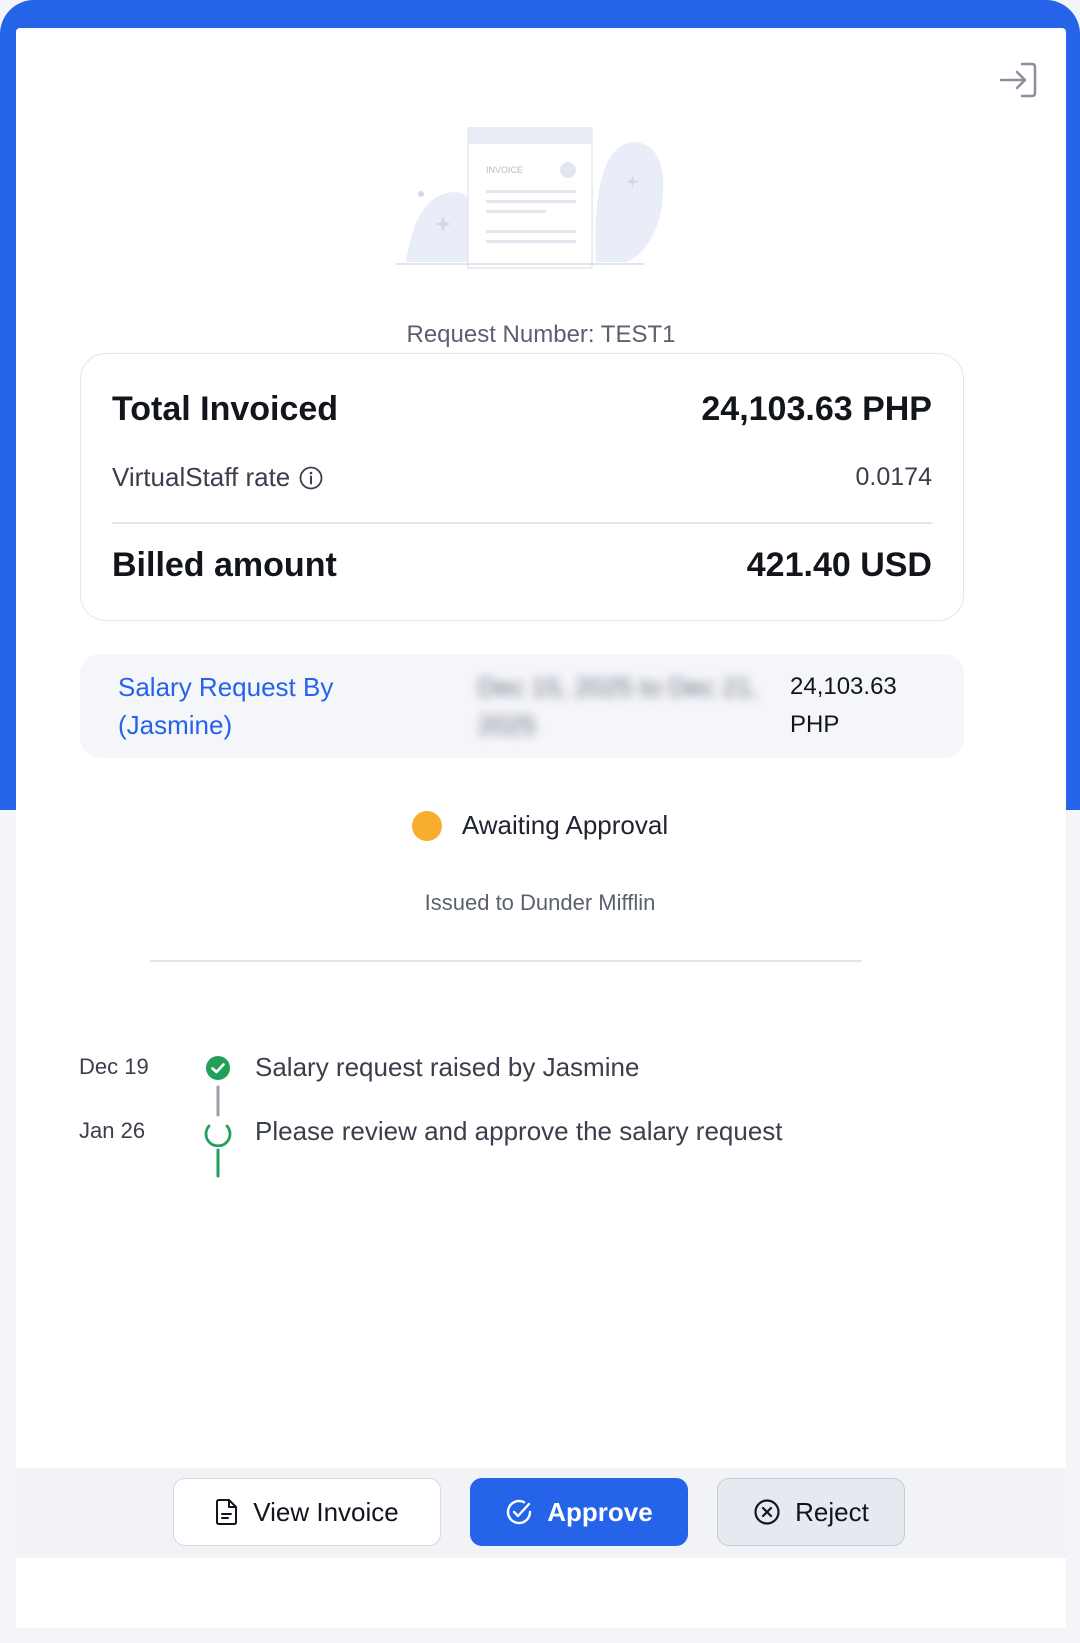 This screenshot has width=1080, height=1643. I want to click on reject-label: Reject, so click(832, 1511).